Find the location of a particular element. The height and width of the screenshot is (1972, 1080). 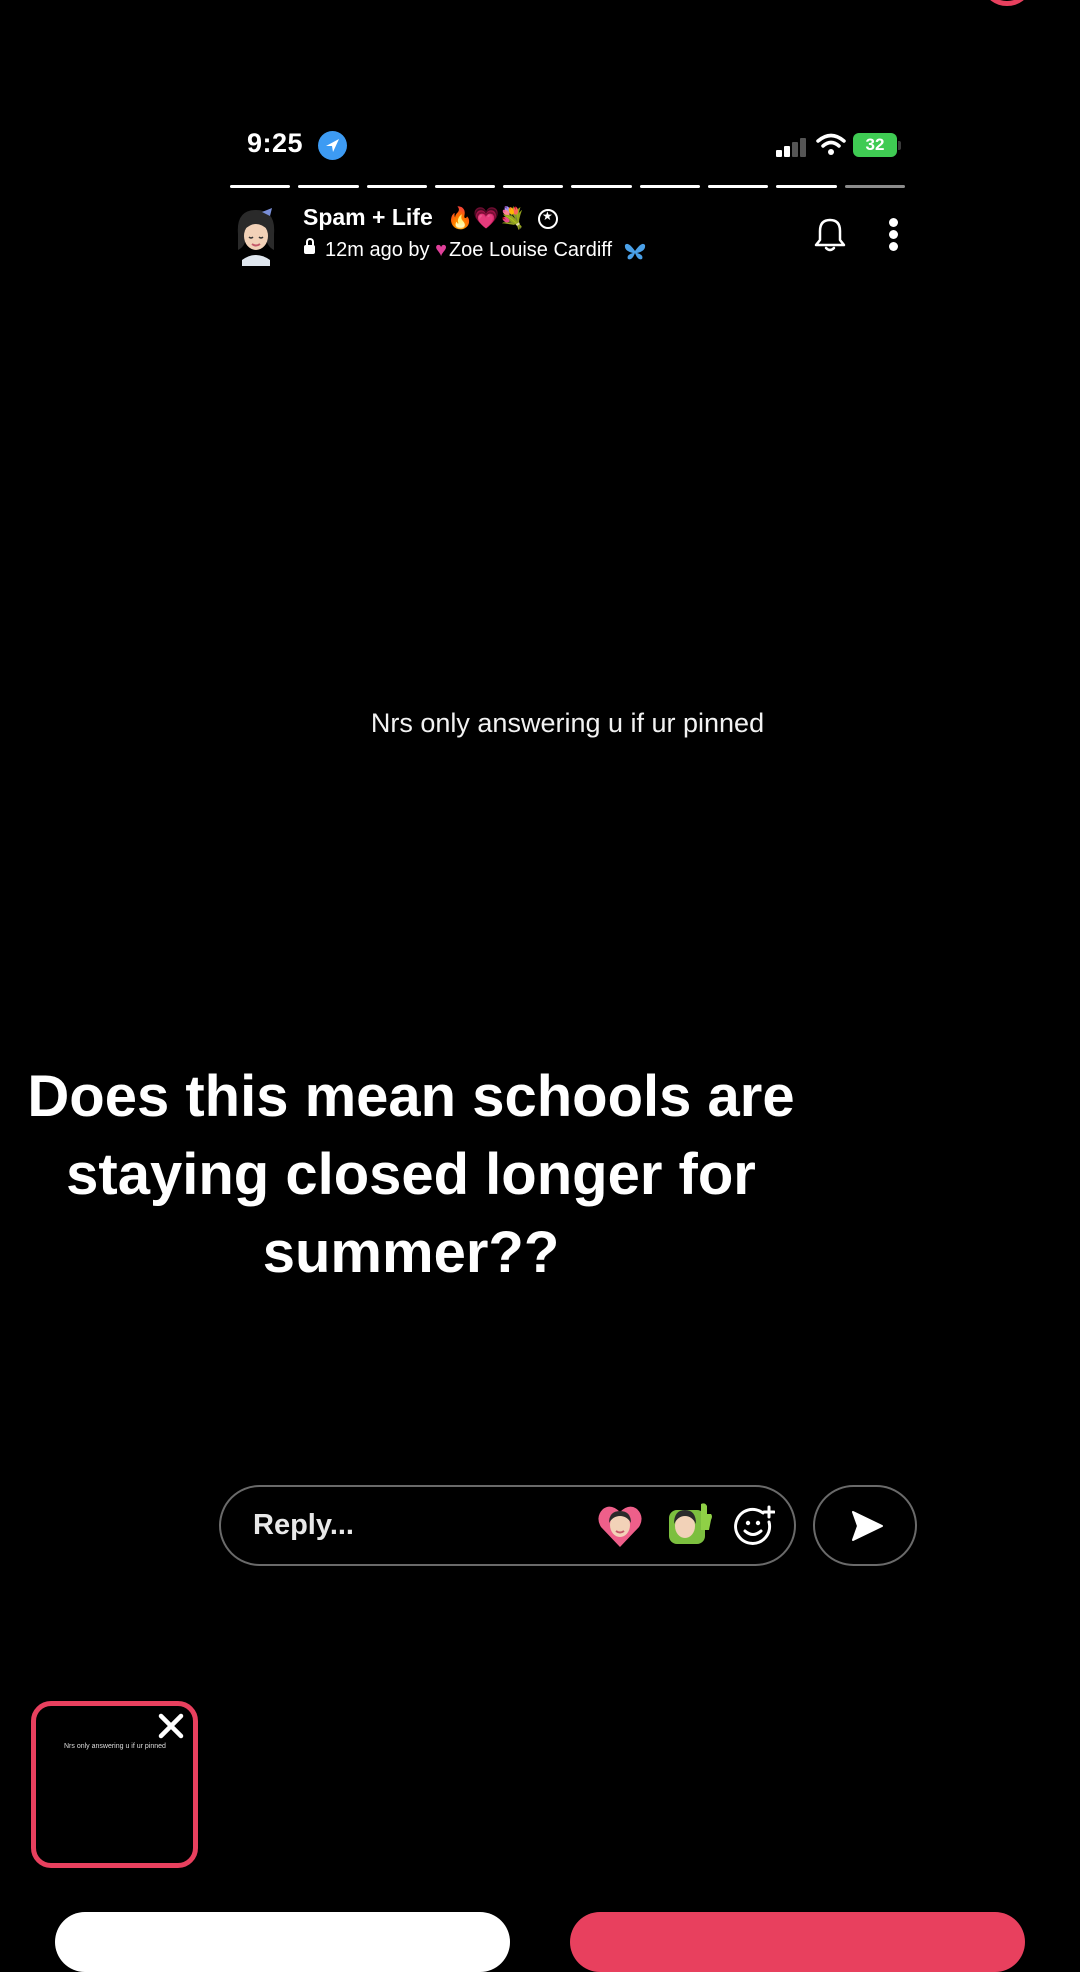

heart-icon: ♥ is located at coordinates (441, 250).